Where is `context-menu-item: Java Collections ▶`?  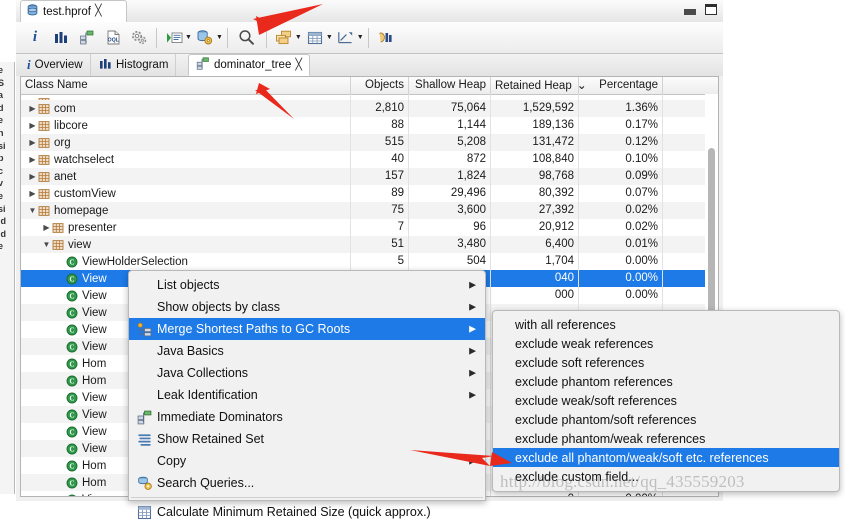
context-menu-item: Java Collections ▶ is located at coordinates (307, 373).